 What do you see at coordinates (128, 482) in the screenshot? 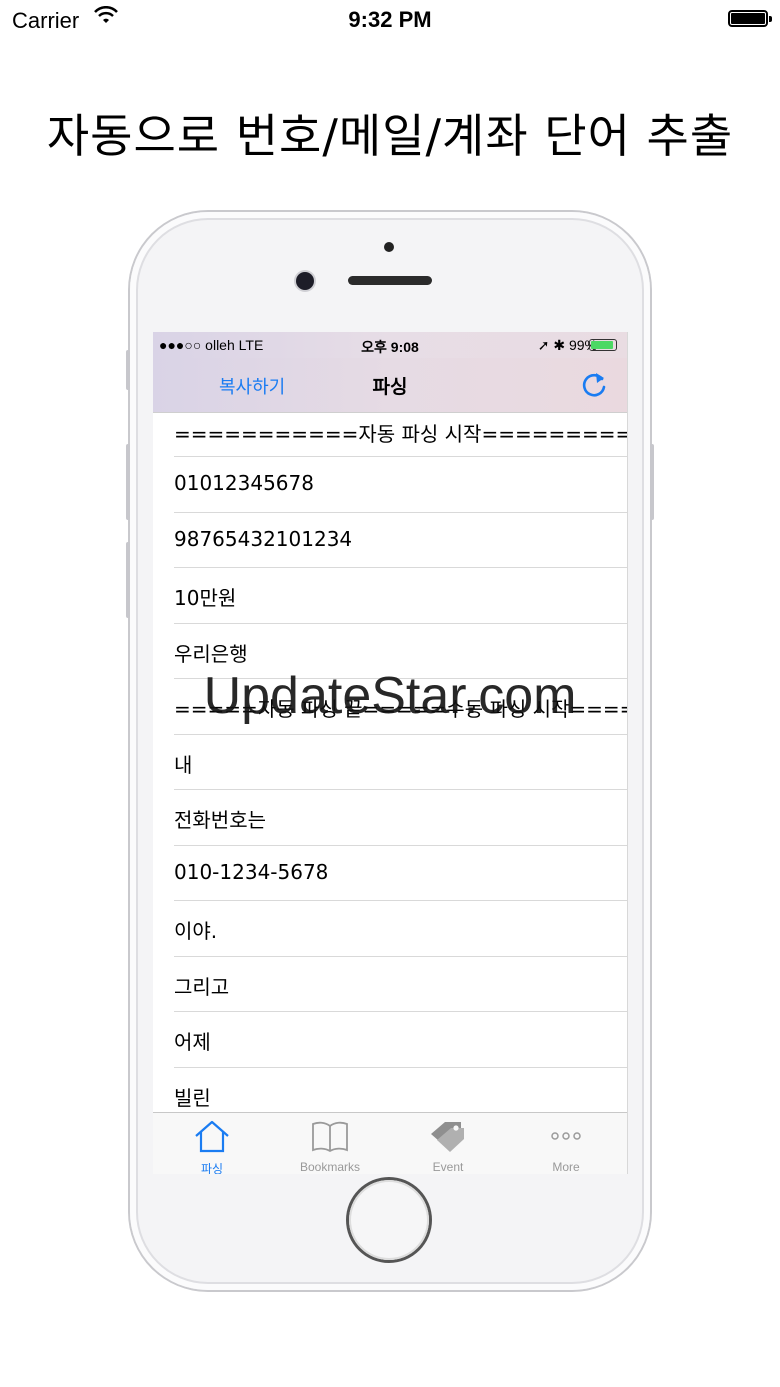
I see `volume-up-button` at bounding box center [128, 482].